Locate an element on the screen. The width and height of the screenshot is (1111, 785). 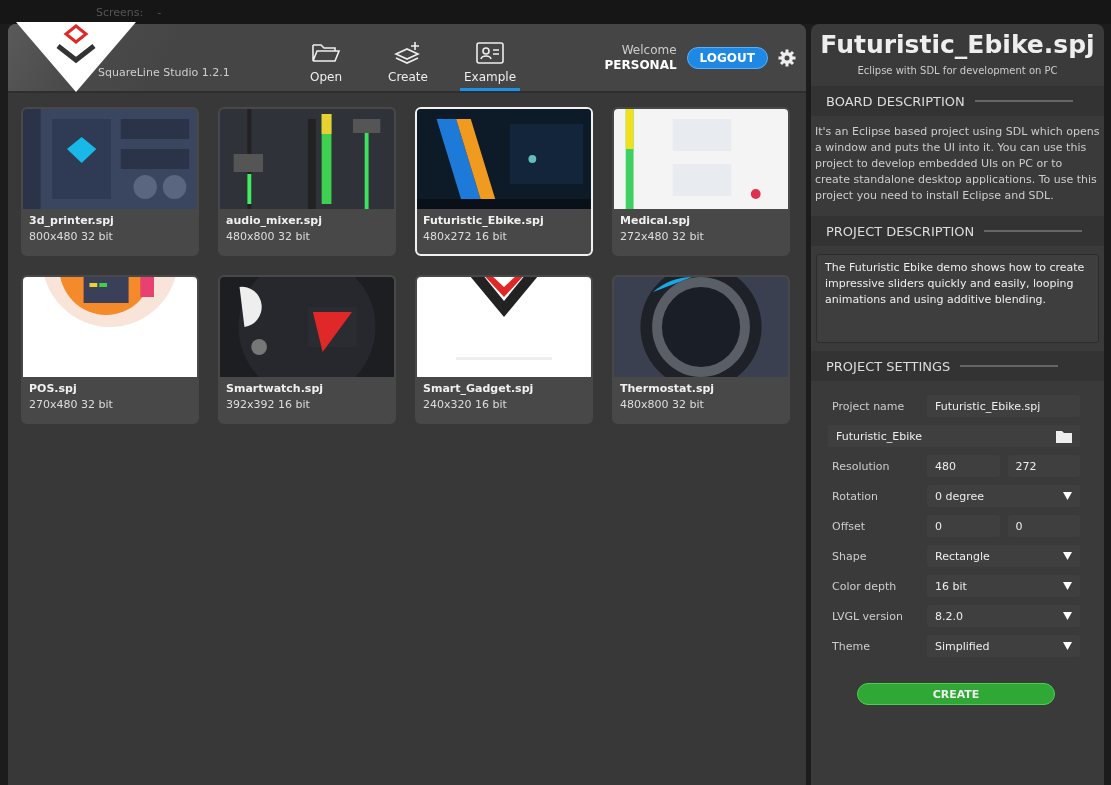
project-name: POS.spj is located at coordinates (53, 388).